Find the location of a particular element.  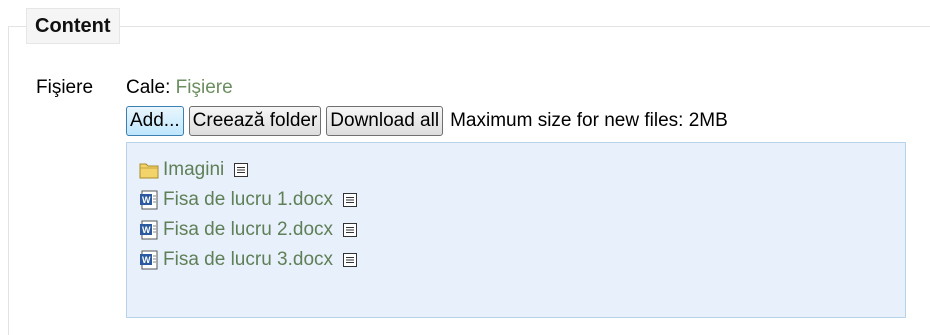

list-item: W Fisa de lucru 2.docx is located at coordinates (522, 230).